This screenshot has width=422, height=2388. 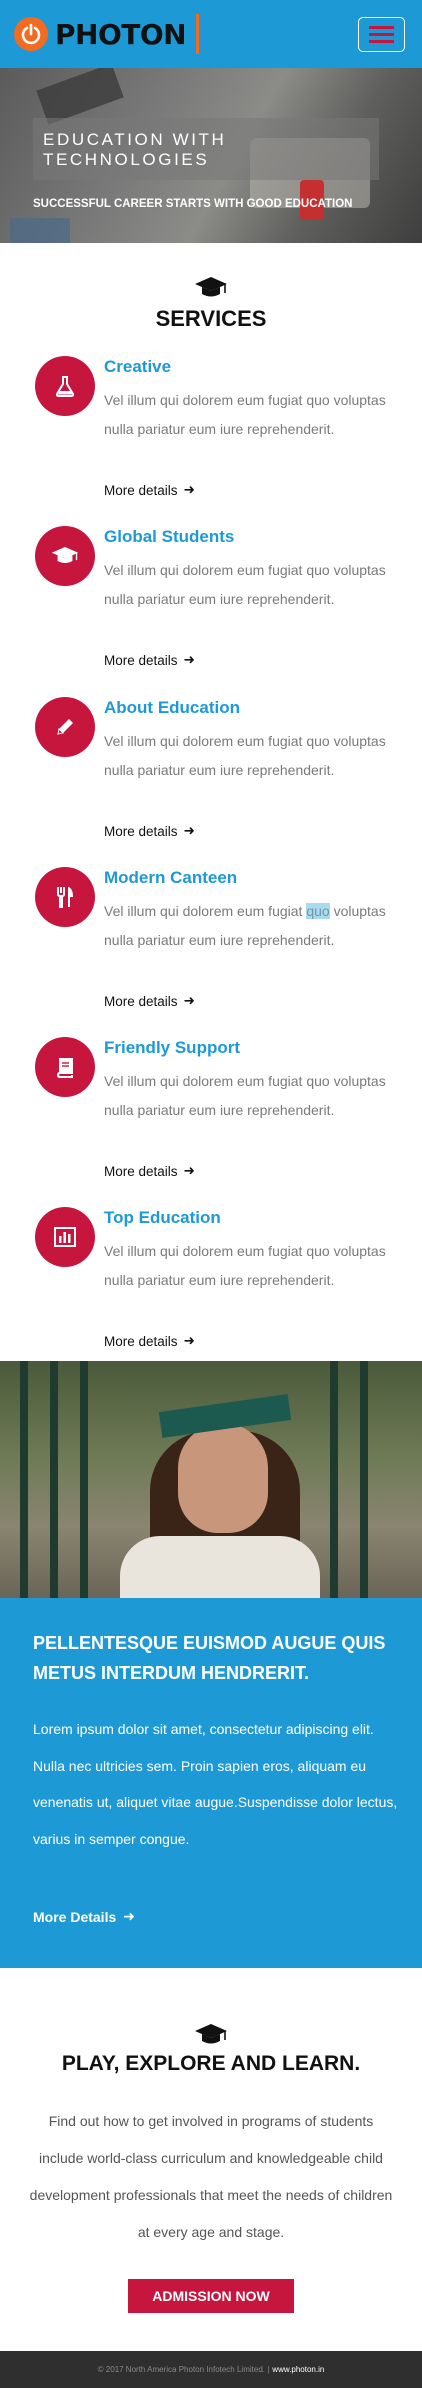 What do you see at coordinates (162, 1218) in the screenshot?
I see `service-title: Top Education` at bounding box center [162, 1218].